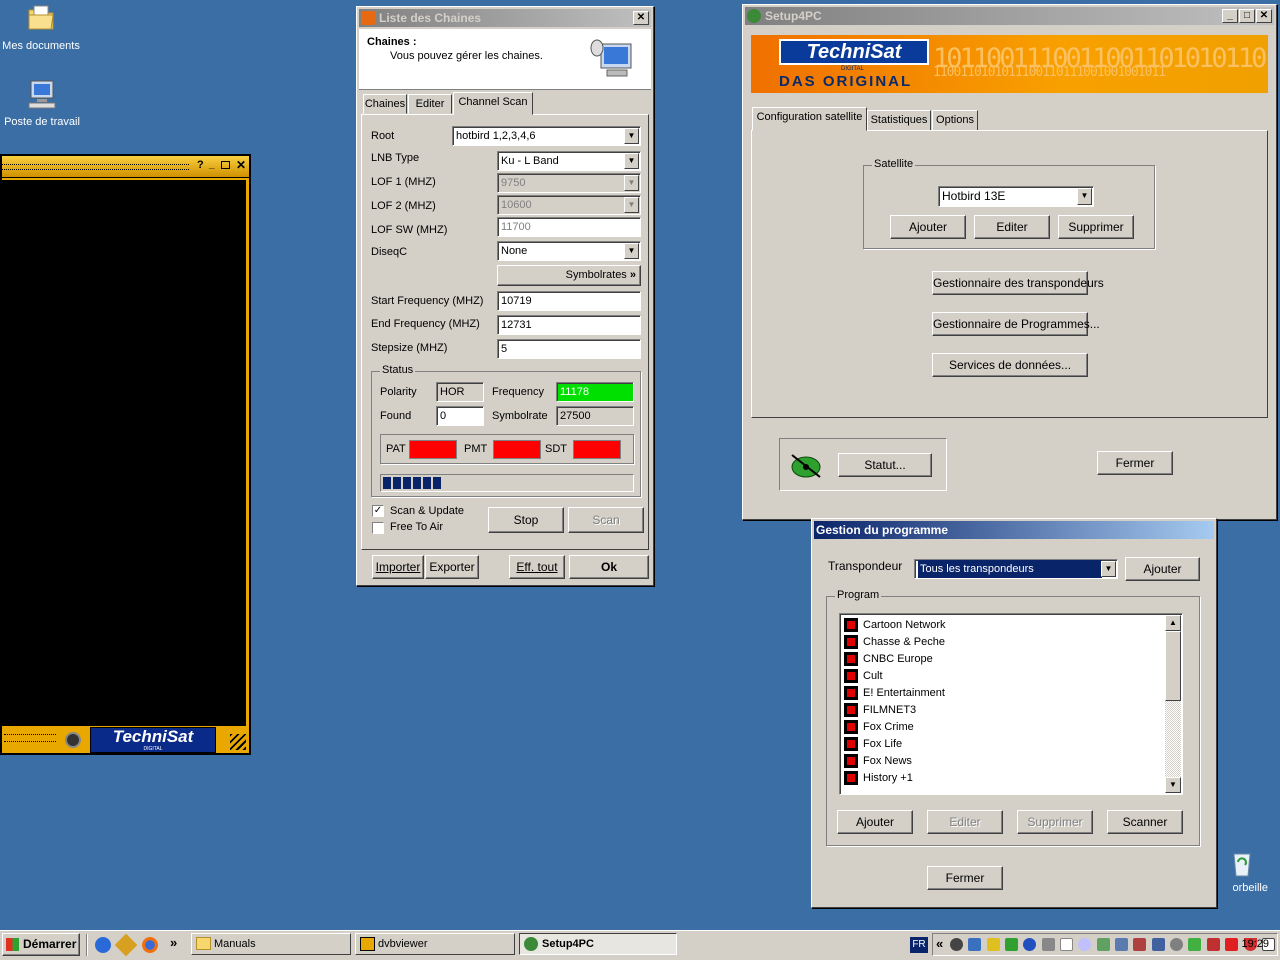 Image resolution: width=1280 pixels, height=960 pixels. What do you see at coordinates (1016, 196) in the screenshot?
I see `satellite-select: Hotbird 13E ▼` at bounding box center [1016, 196].